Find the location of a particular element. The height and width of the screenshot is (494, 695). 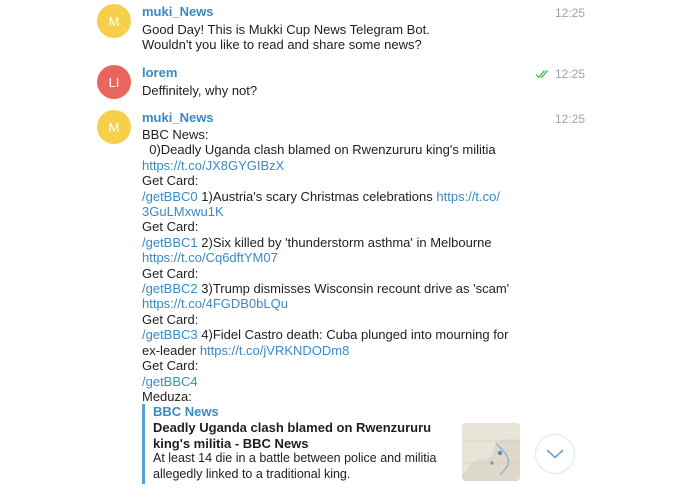

text-line: 1)Austria's scary Christmas celebrations is located at coordinates (317, 196).